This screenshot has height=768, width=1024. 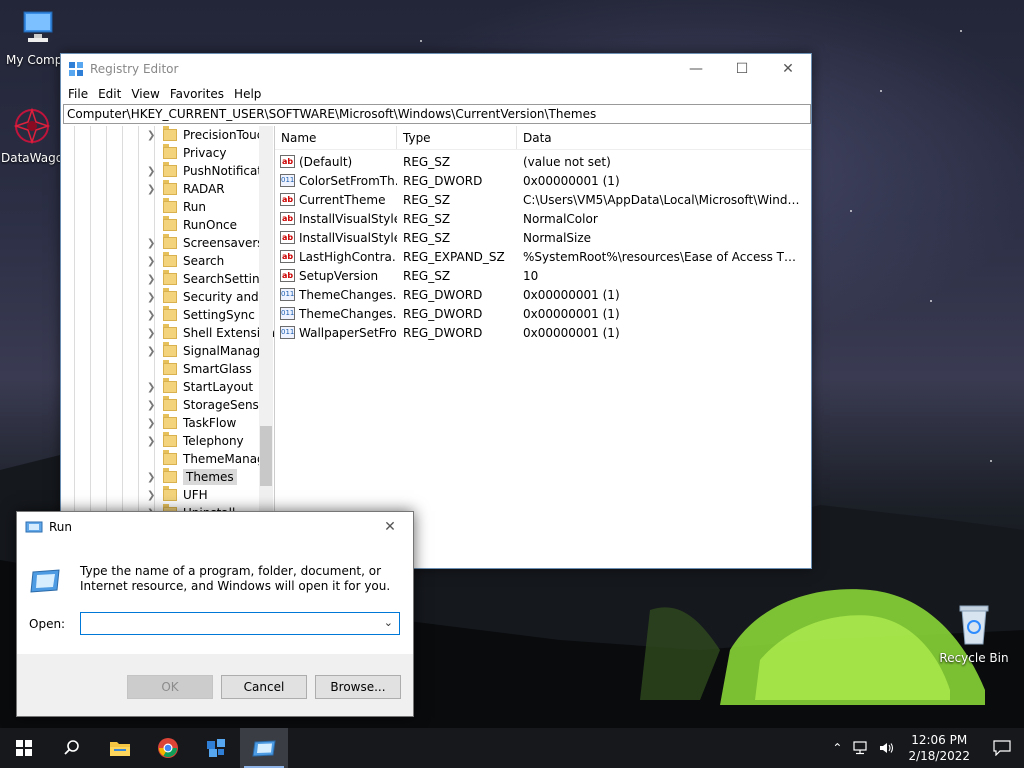 What do you see at coordinates (266, 456) in the screenshot?
I see `tree-scrollbar-thumb` at bounding box center [266, 456].